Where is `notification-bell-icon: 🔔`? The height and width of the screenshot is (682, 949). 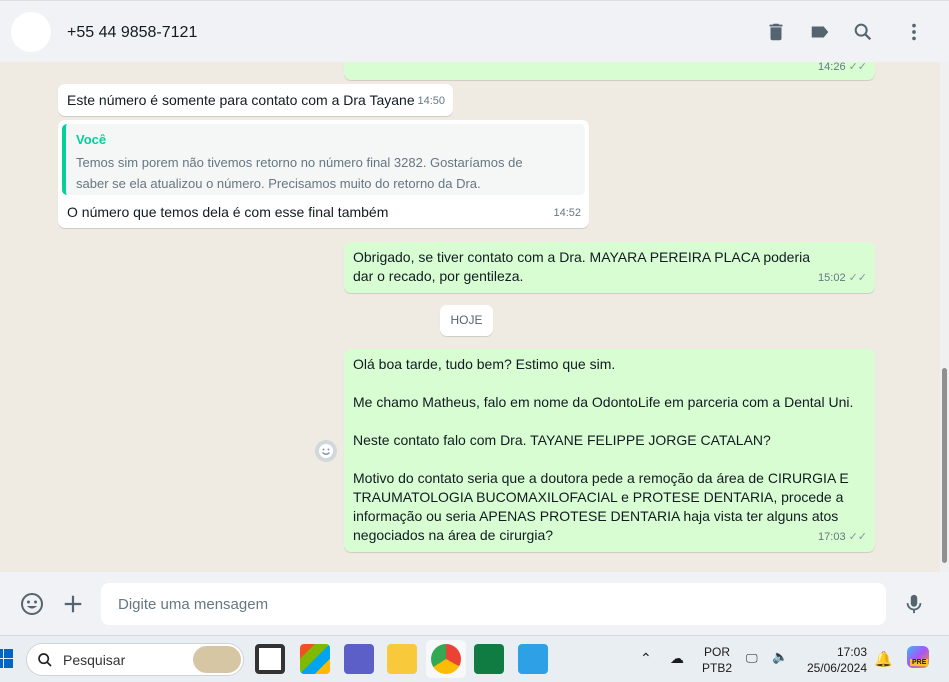 notification-bell-icon: 🔔 is located at coordinates (883, 659).